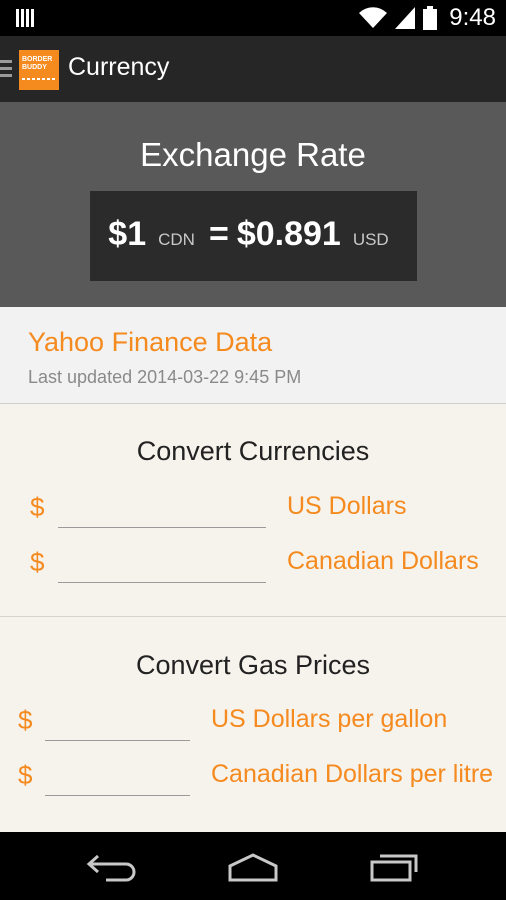 Image resolution: width=506 pixels, height=900 pixels. Describe the element at coordinates (394, 867) in the screenshot. I see `recent-apps-icon` at that location.